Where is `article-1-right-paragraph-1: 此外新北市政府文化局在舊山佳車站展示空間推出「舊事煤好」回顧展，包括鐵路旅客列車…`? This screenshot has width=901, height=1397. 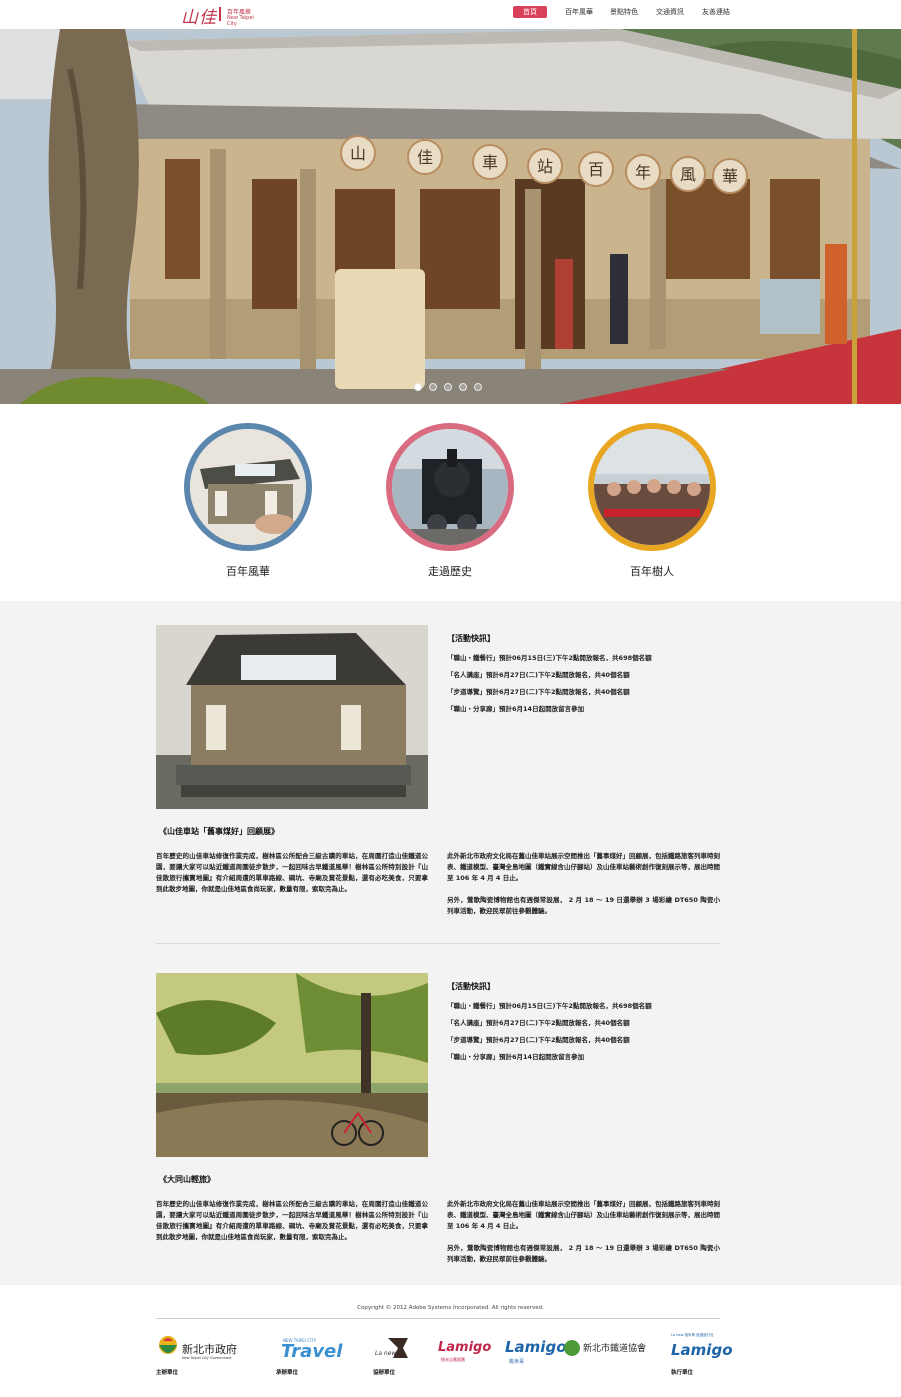
article-1-right-paragraph-1: 此外新北市政府文化局在舊山佳車站展示空間推出「舊事煤好」回顧展，包括鐵路旅客列車… is located at coordinates (583, 867).